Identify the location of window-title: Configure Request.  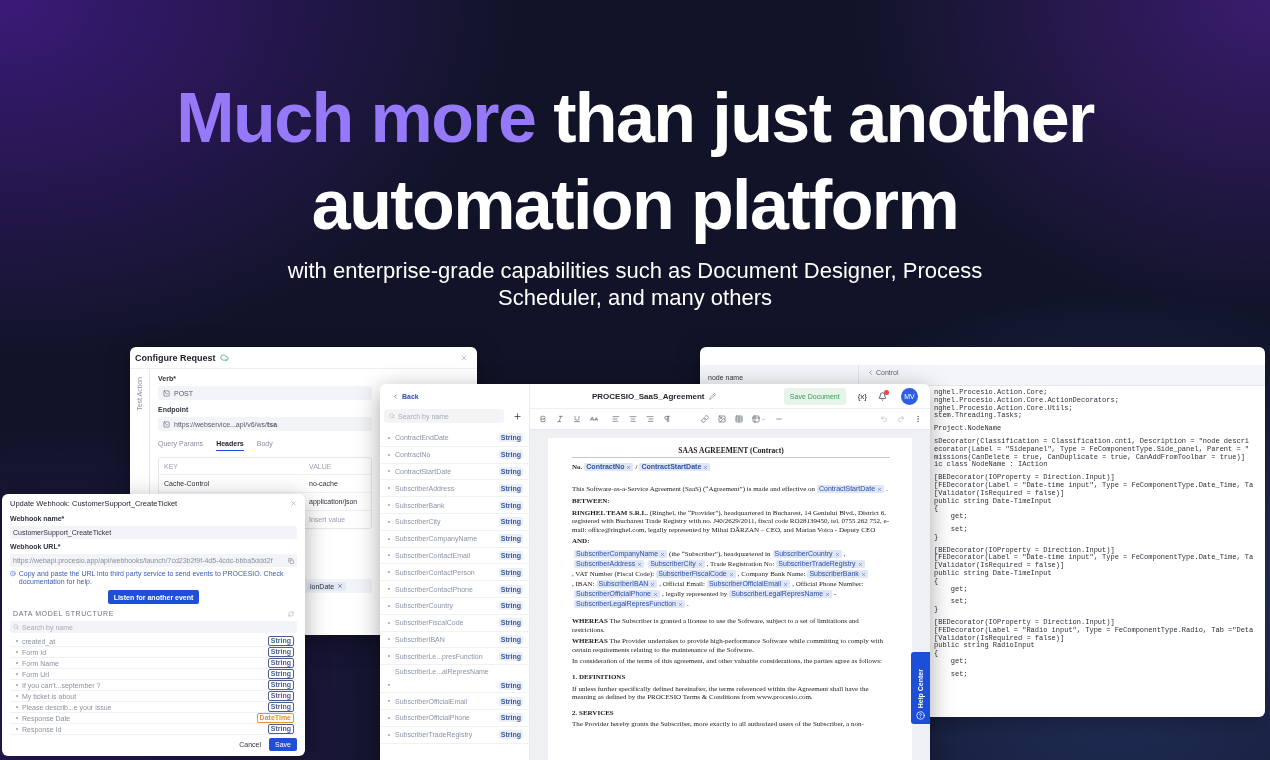
(175, 357).